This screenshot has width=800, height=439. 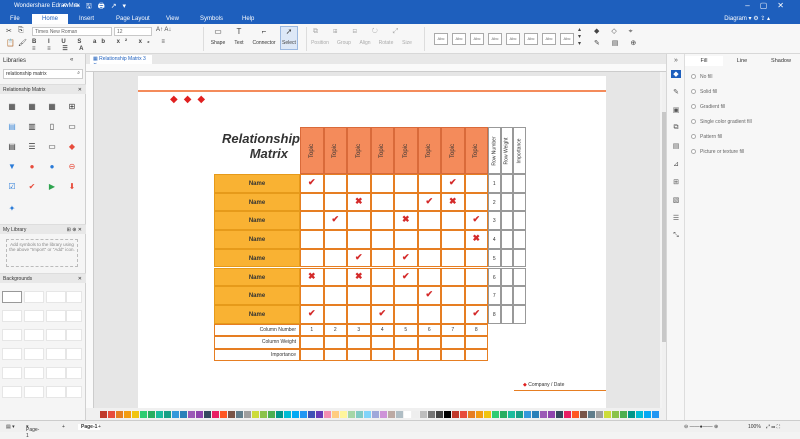 What do you see at coordinates (773, 427) in the screenshot?
I see `fit-icon: ⤢ ▭ ⛶` at bounding box center [773, 427].